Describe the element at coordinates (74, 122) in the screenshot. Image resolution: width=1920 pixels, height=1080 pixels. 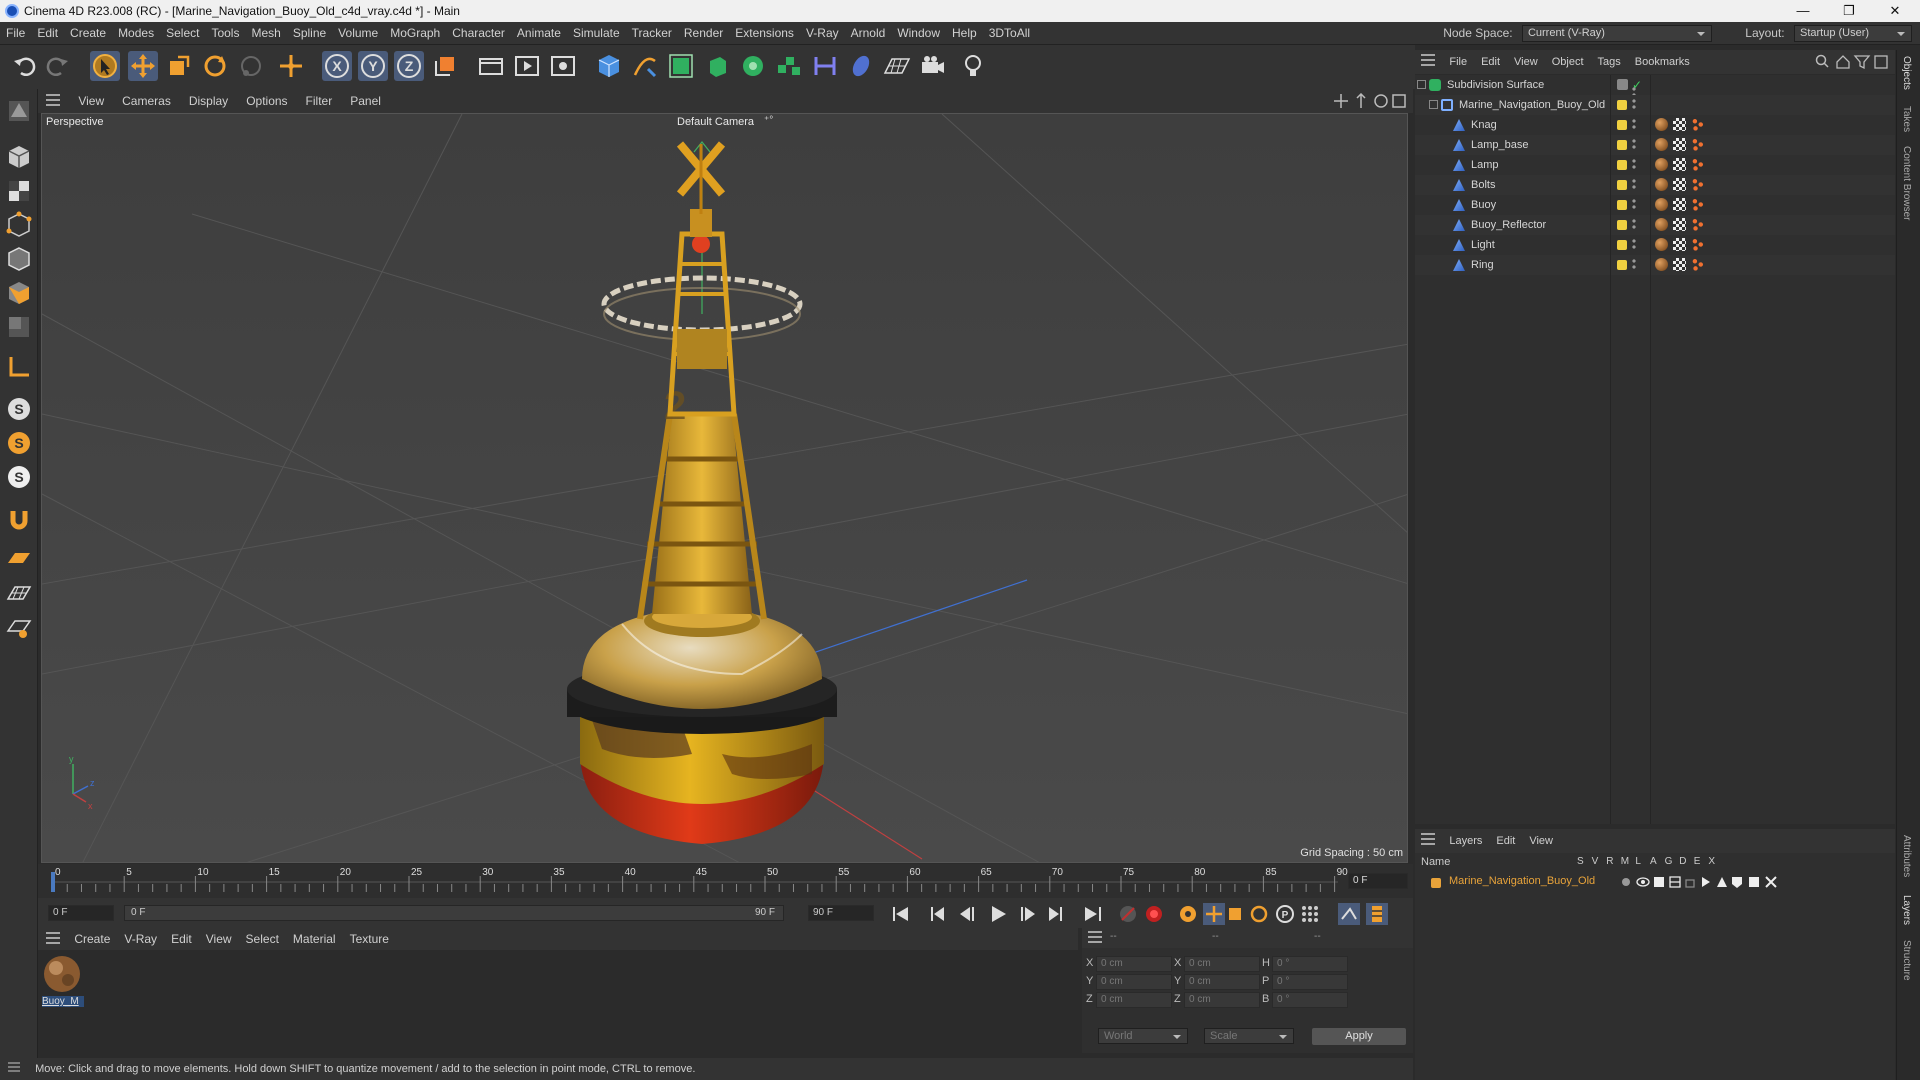
I see `viewport-projection-label: Perspective` at that location.